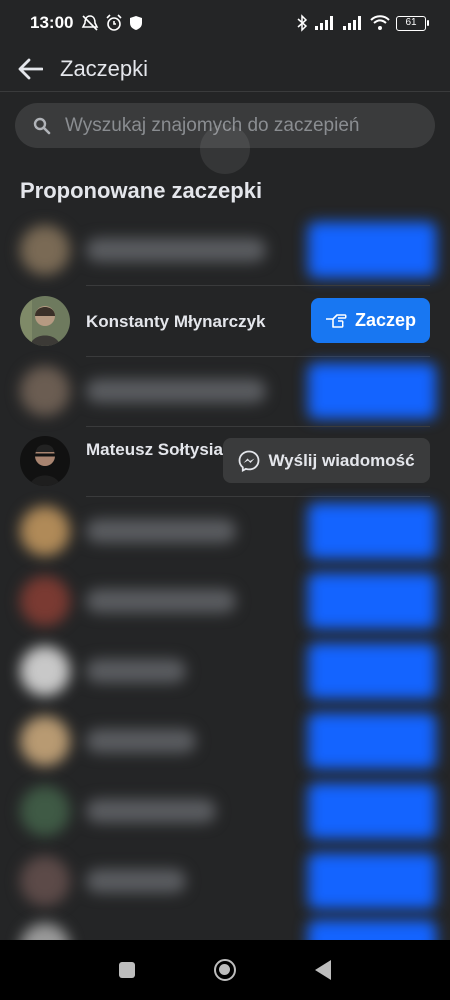  I want to click on alarm-icon, so click(114, 22).